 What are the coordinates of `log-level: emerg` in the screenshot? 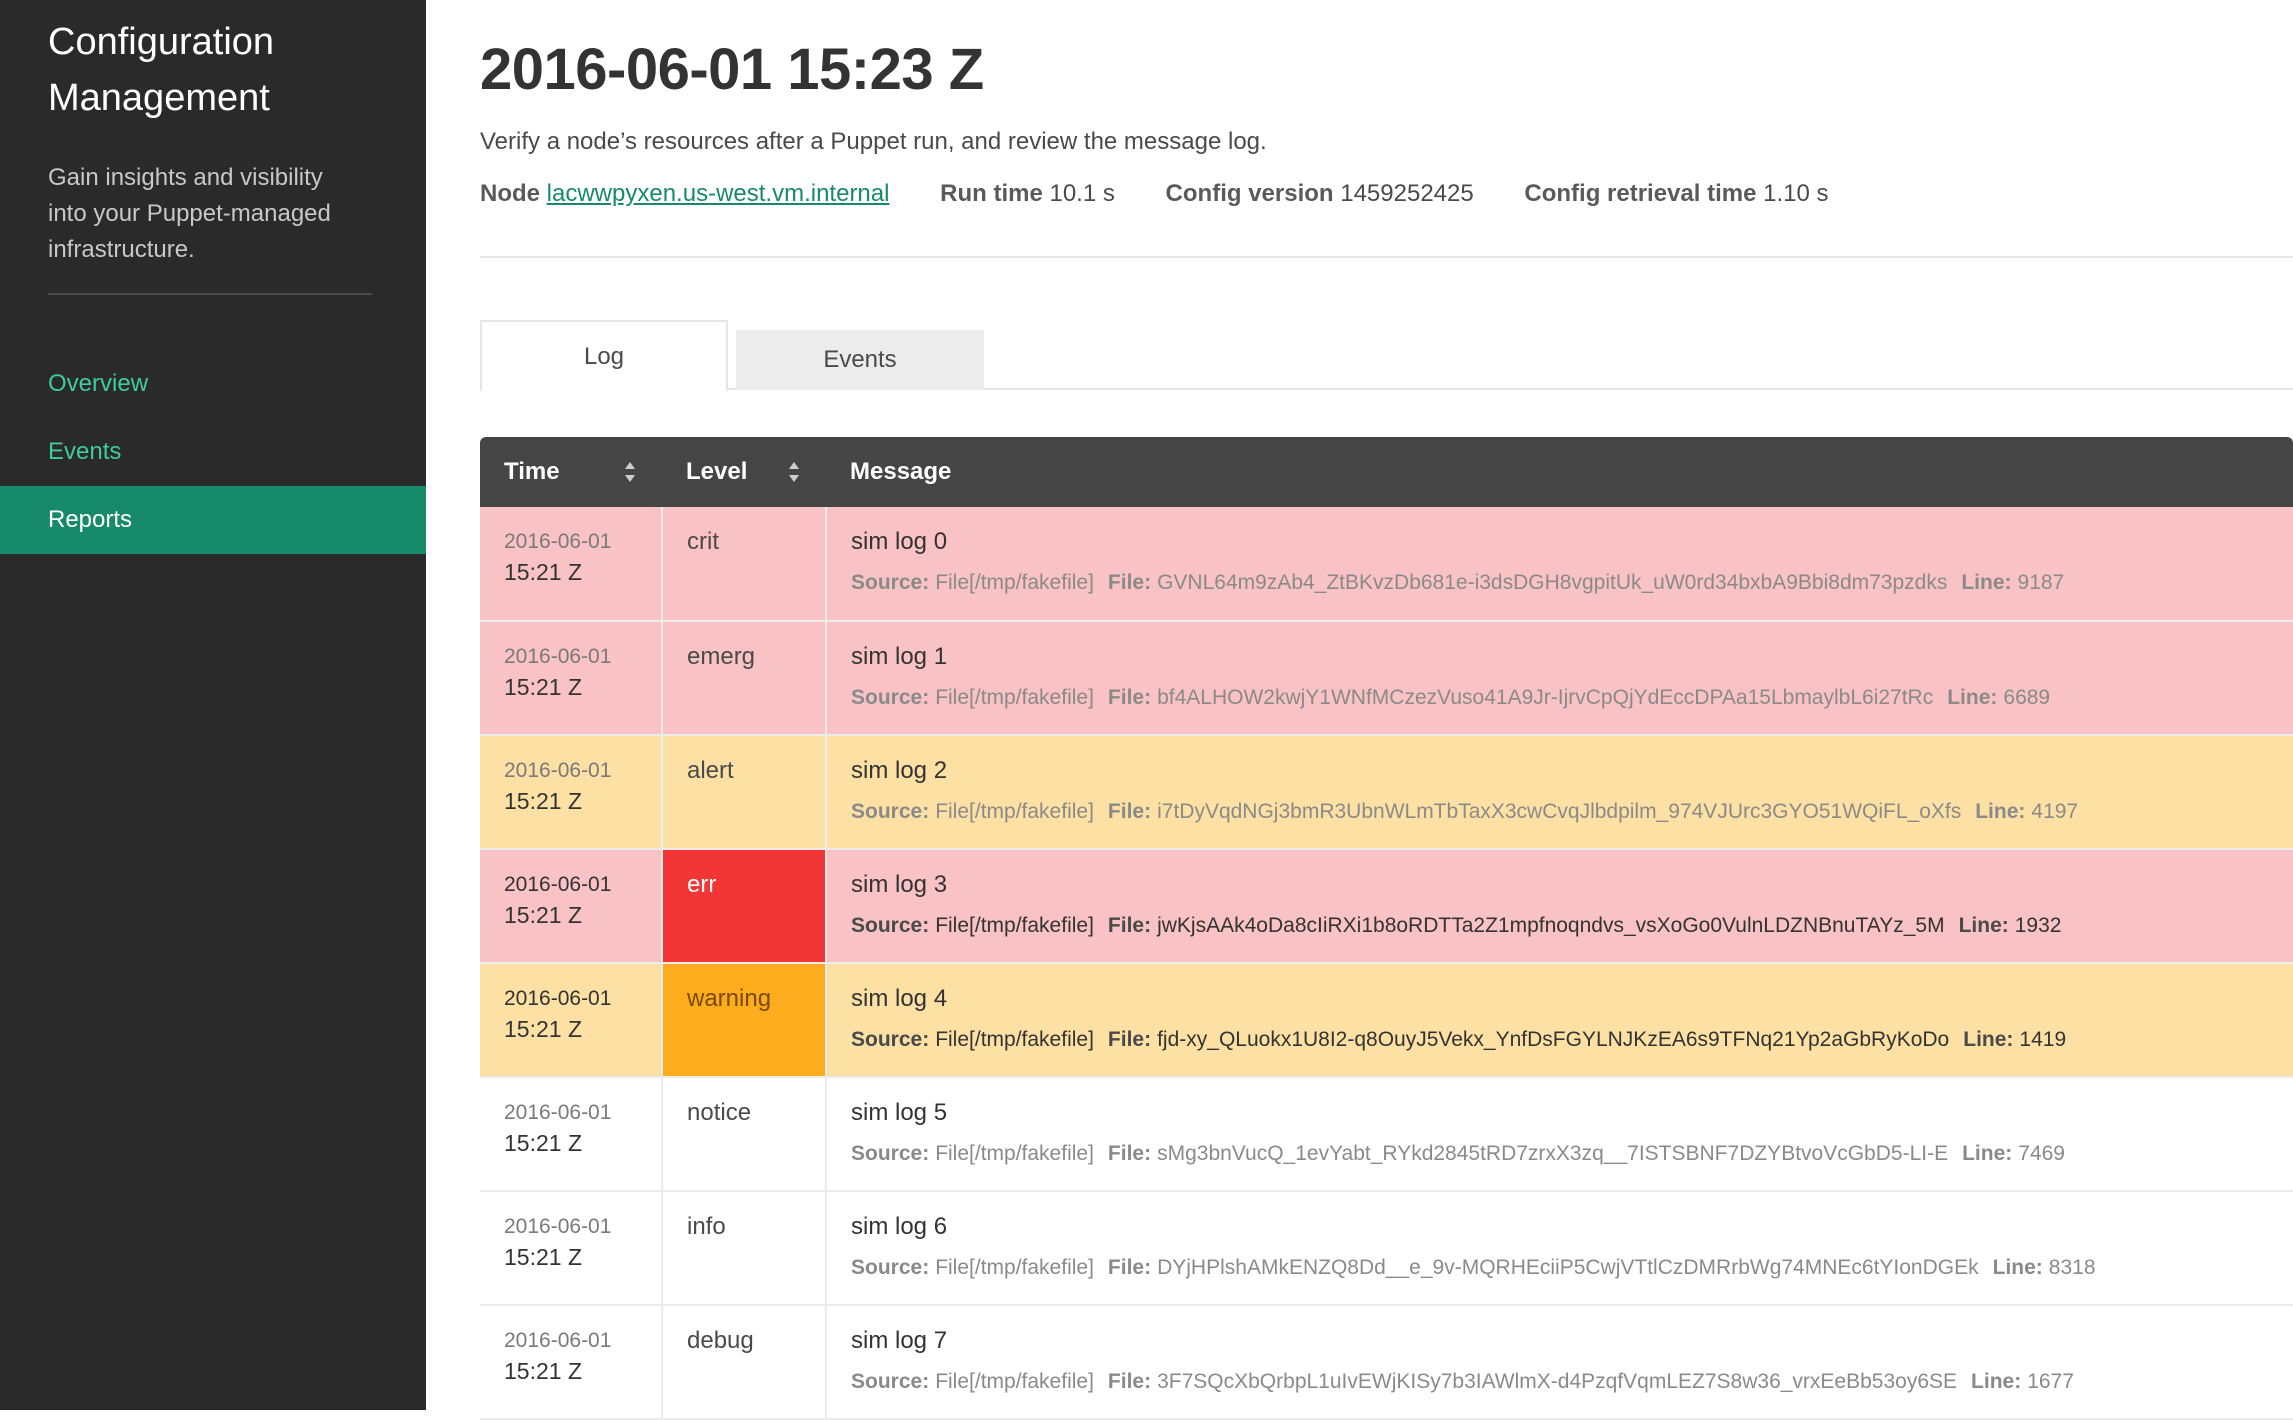 It's located at (721, 656).